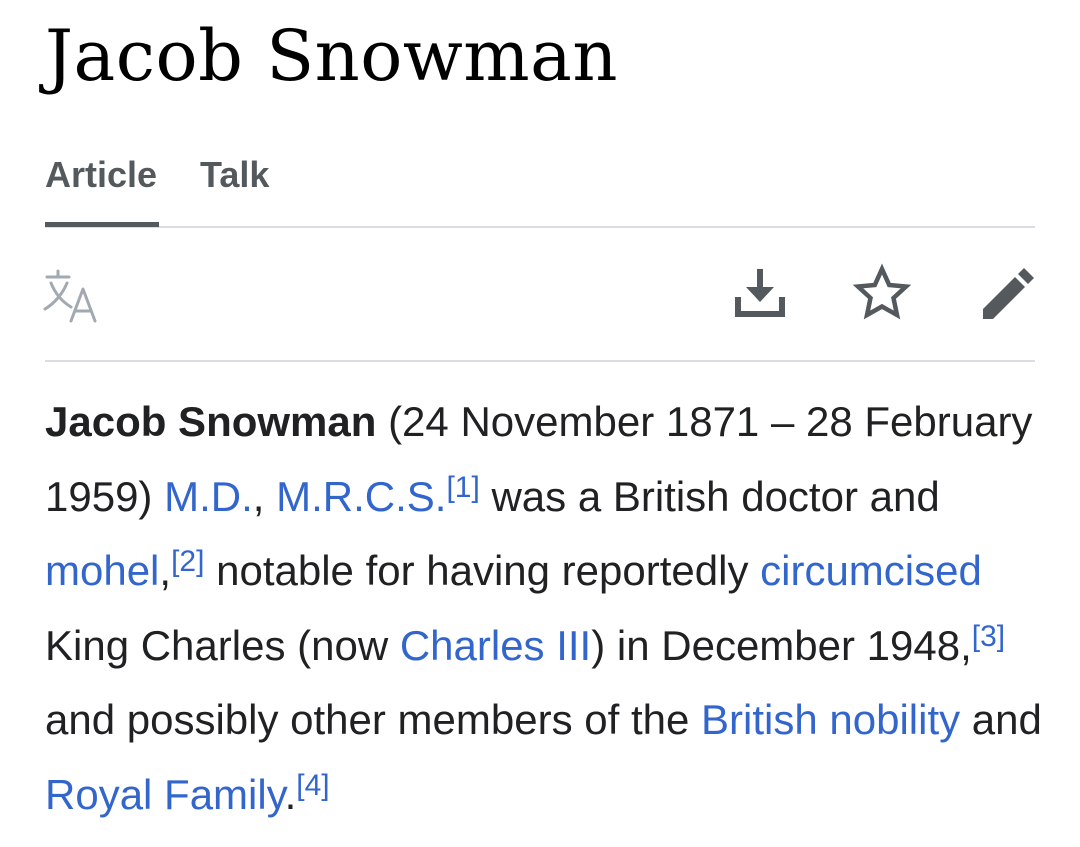 This screenshot has width=1080, height=847. What do you see at coordinates (482, 570) in the screenshot?
I see `text-notable: notable for having reportedly` at bounding box center [482, 570].